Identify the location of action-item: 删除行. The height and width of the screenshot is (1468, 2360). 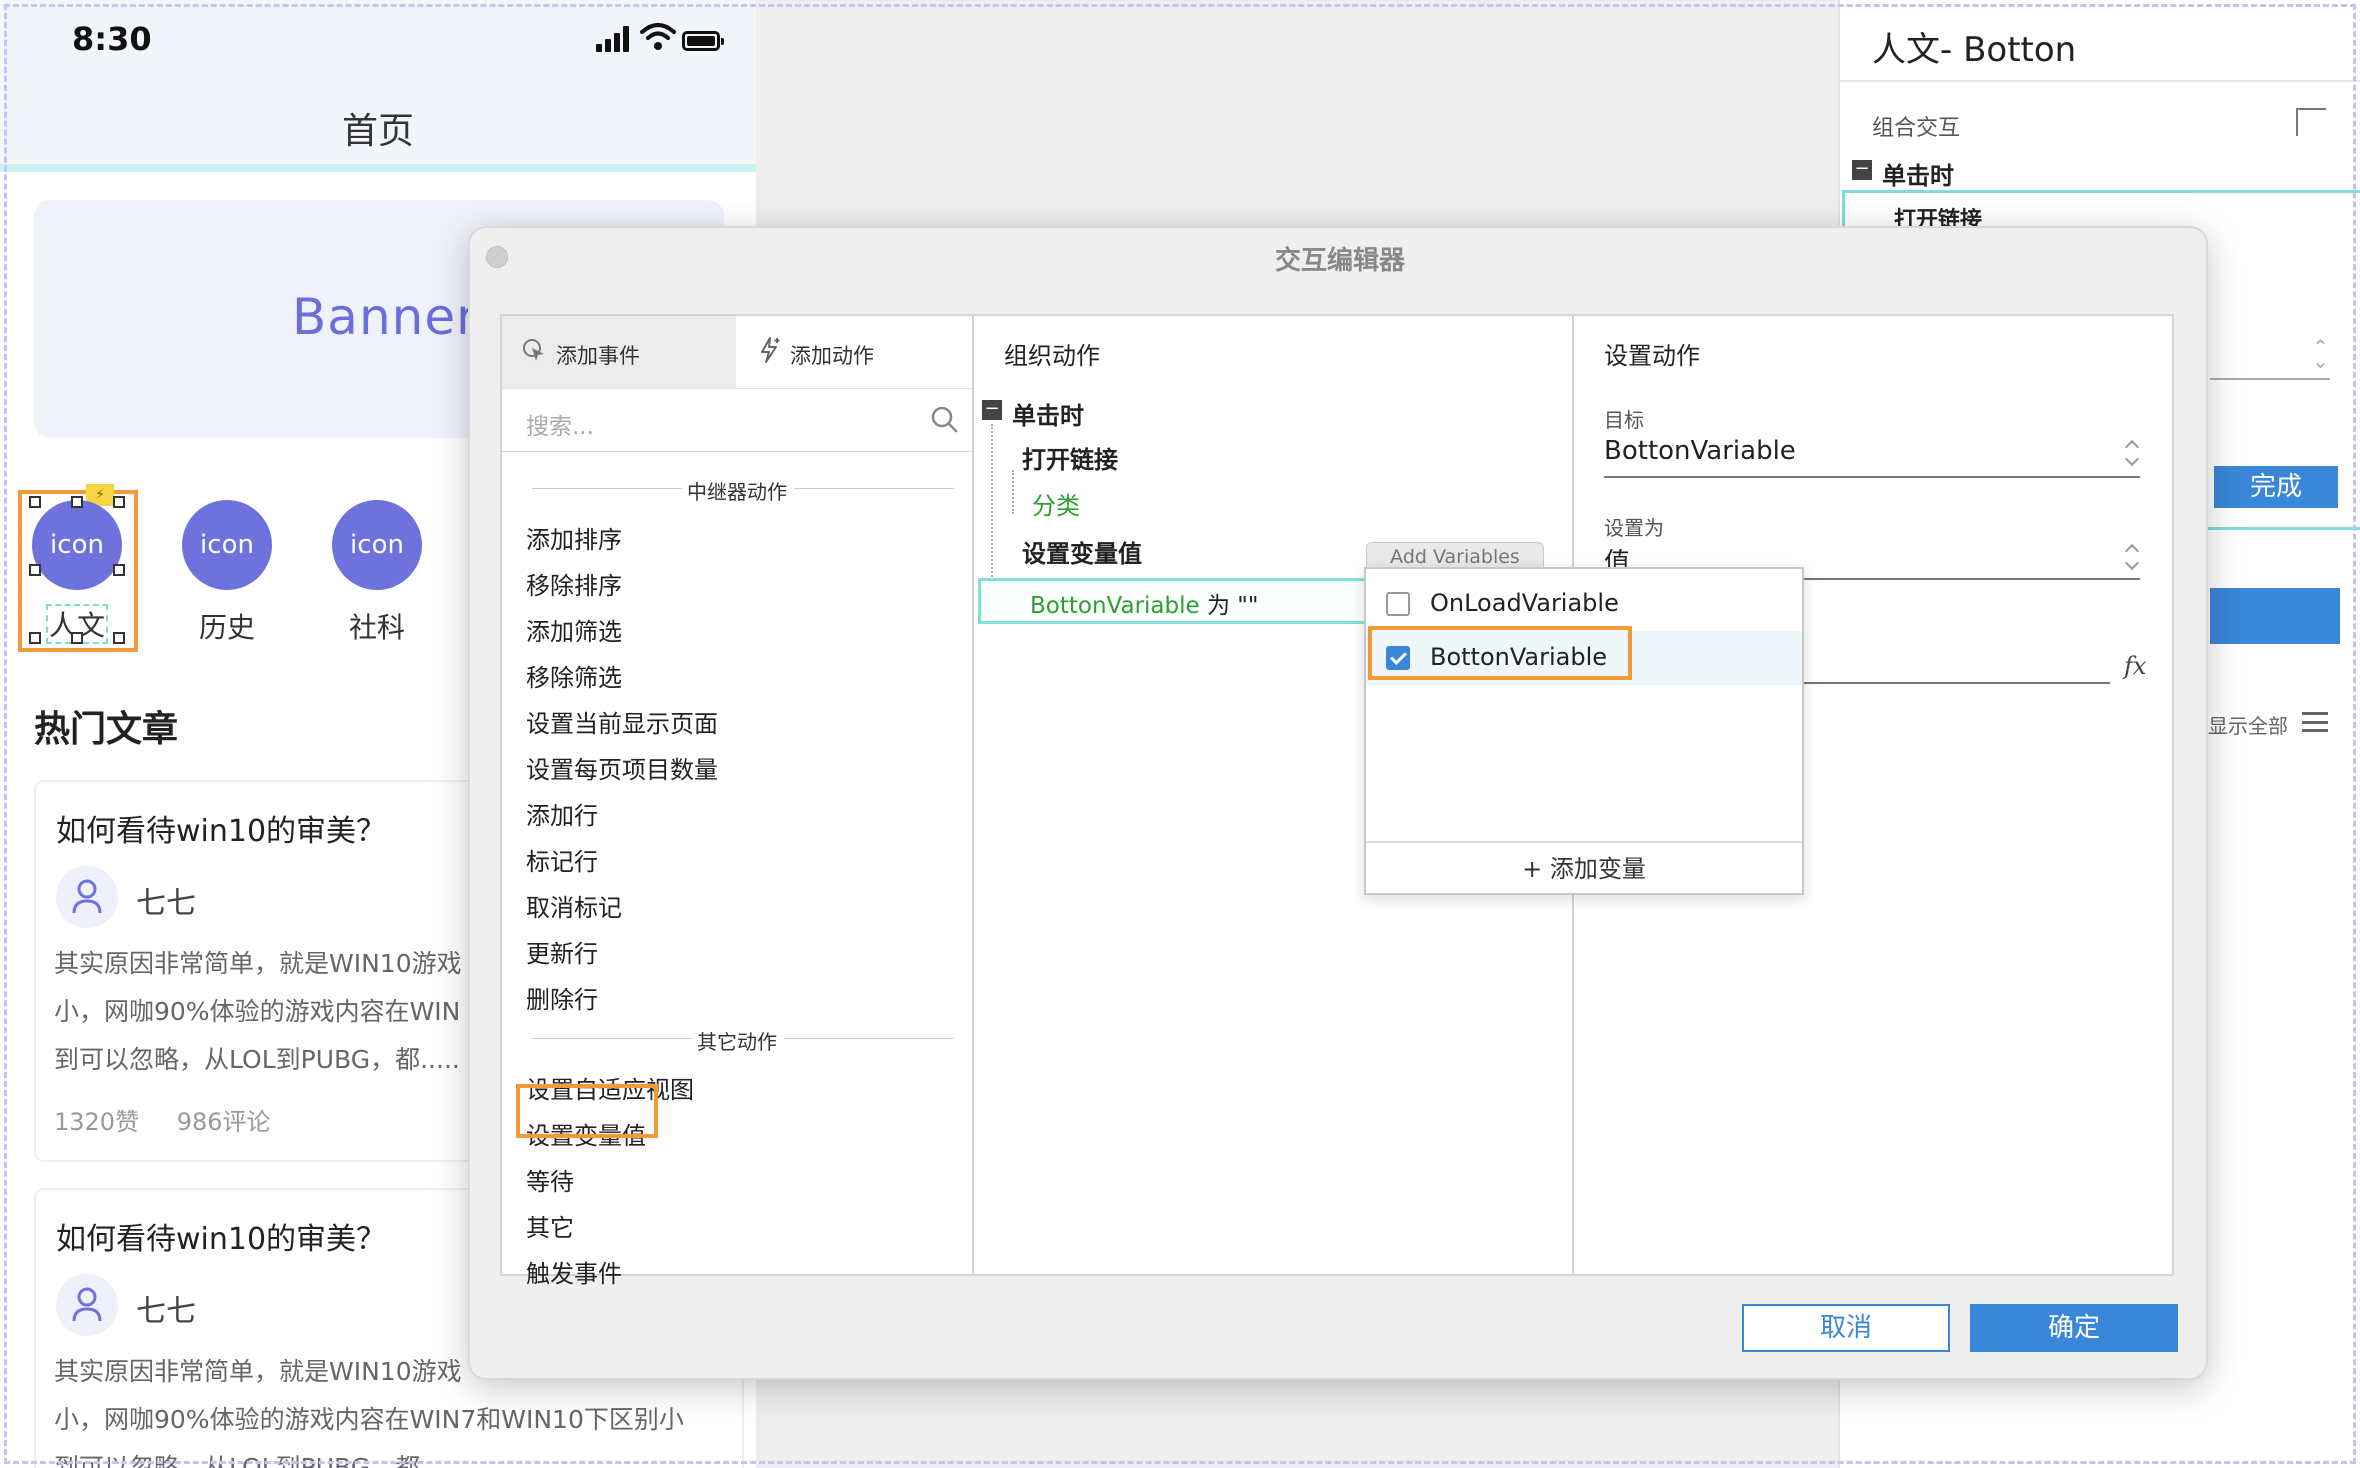
(562, 997).